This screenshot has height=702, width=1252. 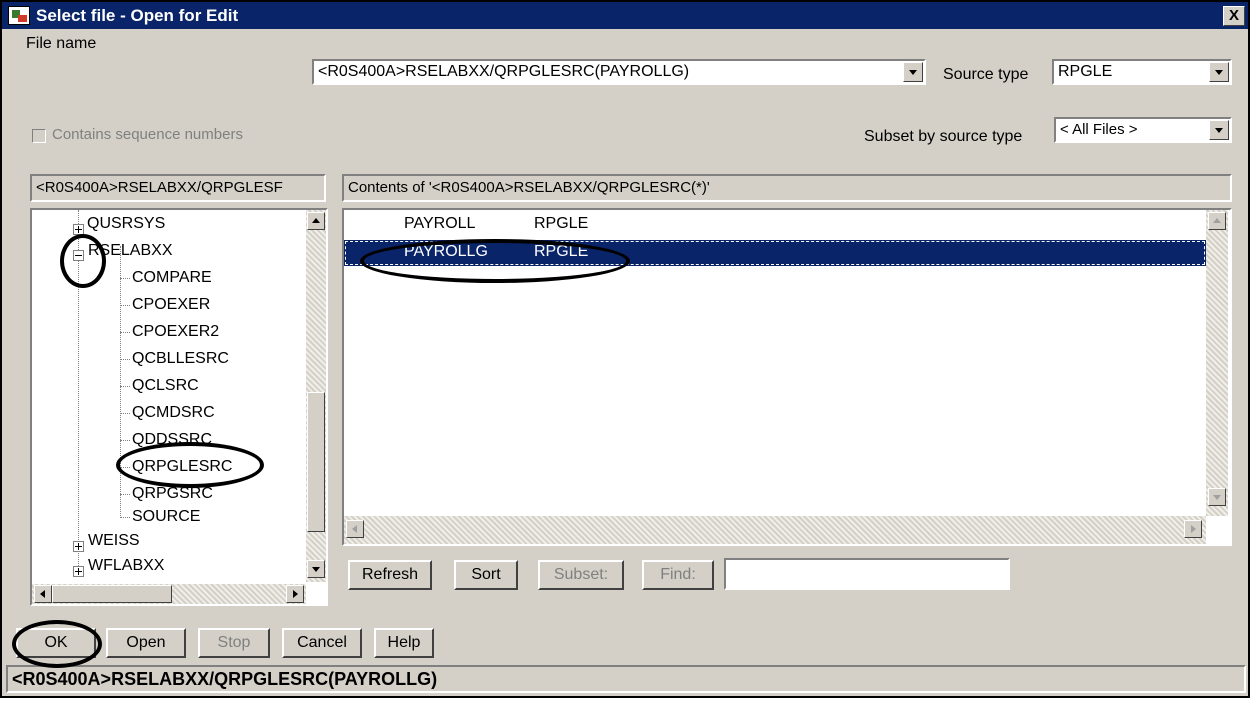 What do you see at coordinates (175, 332) in the screenshot?
I see `tree-item-cpoexer2: CPOEXER2` at bounding box center [175, 332].